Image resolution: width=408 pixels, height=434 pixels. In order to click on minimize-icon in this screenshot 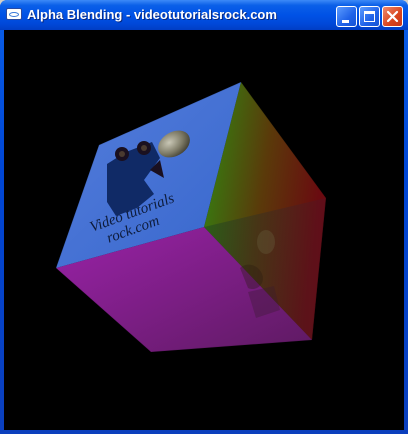, I will do `click(345, 21)`.